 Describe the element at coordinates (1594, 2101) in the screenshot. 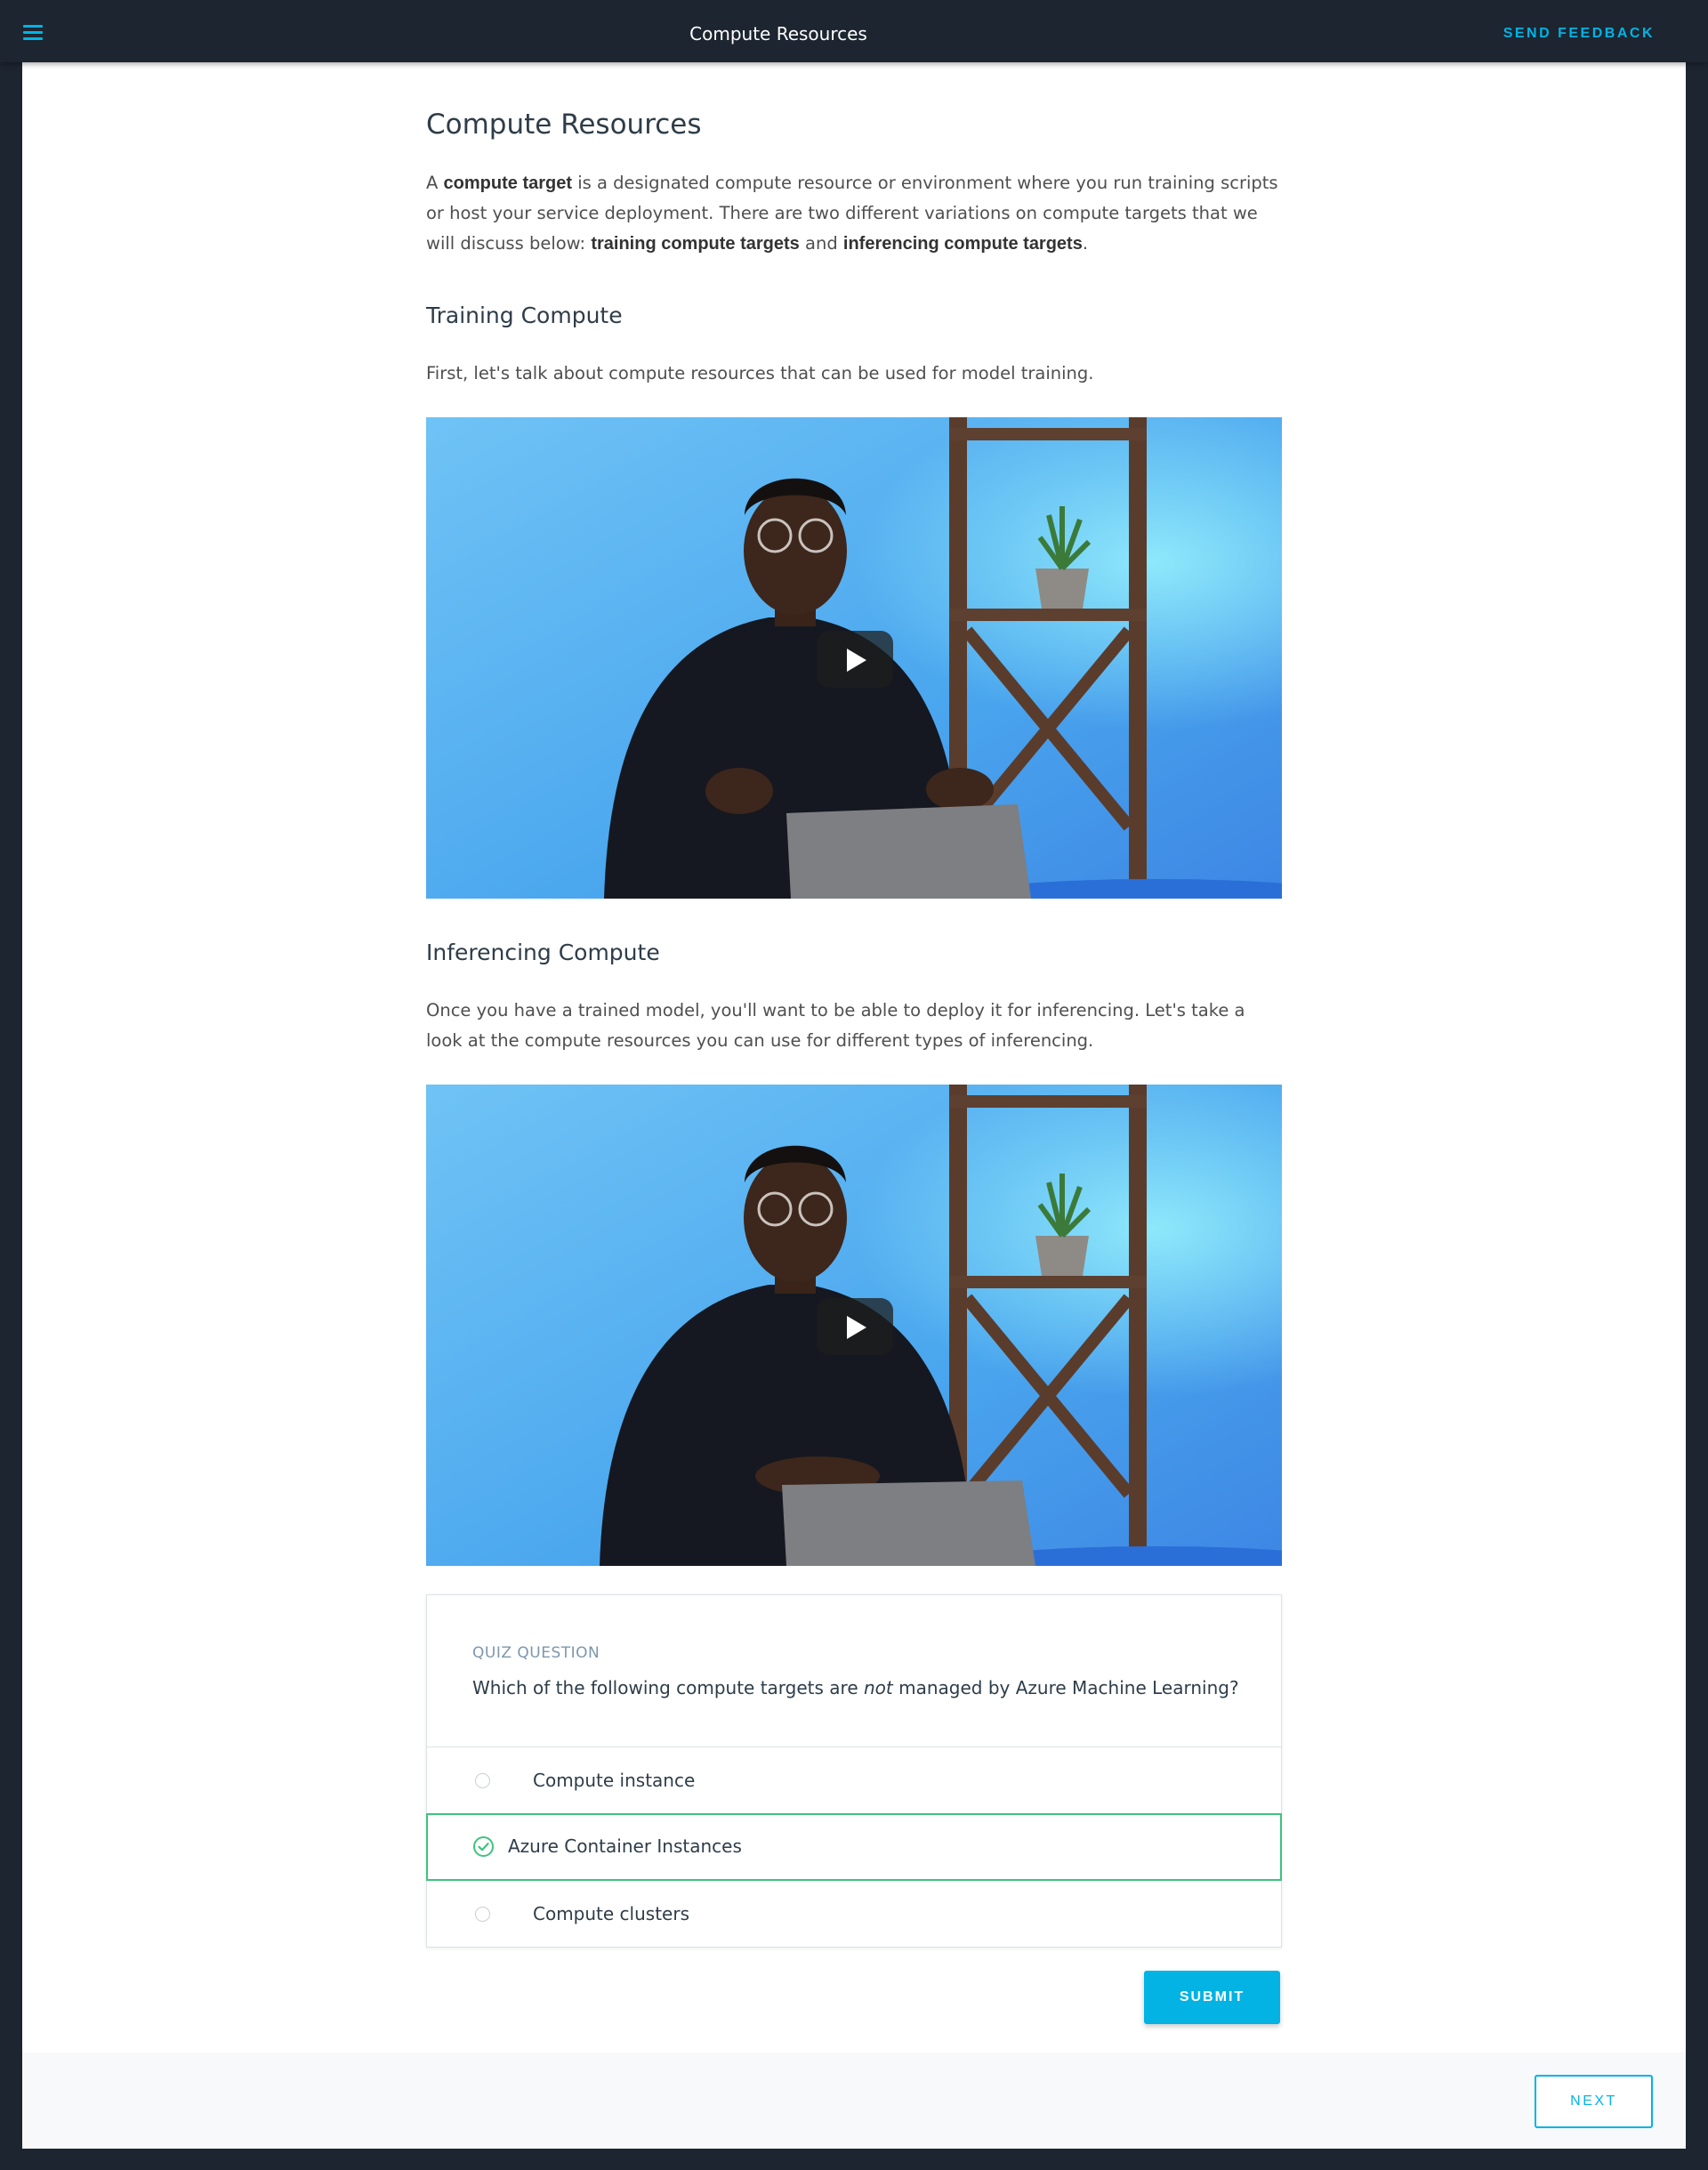

I see `next-button: NEXT` at that location.